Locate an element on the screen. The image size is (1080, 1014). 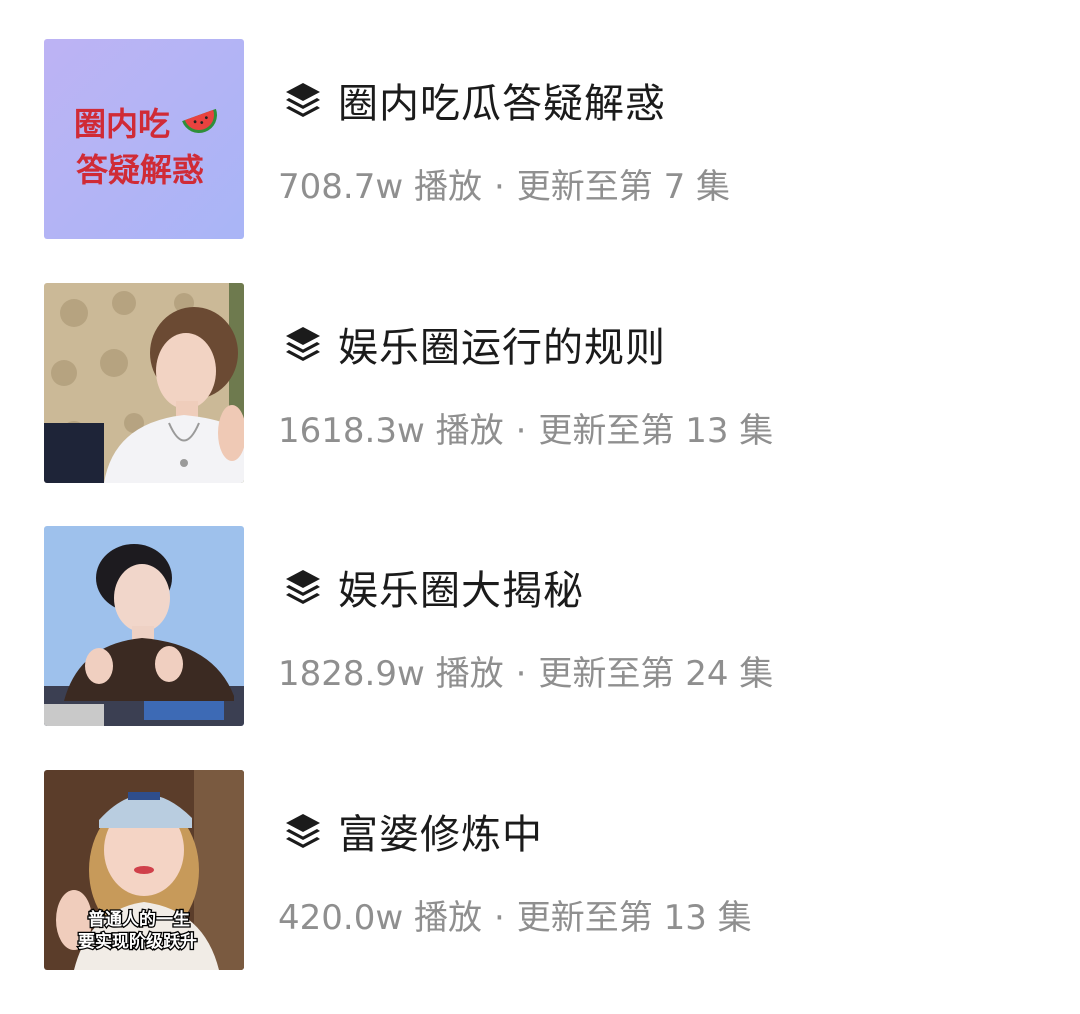
collection-title-row: 娱乐圈大揭秘 is located at coordinates (433, 588).